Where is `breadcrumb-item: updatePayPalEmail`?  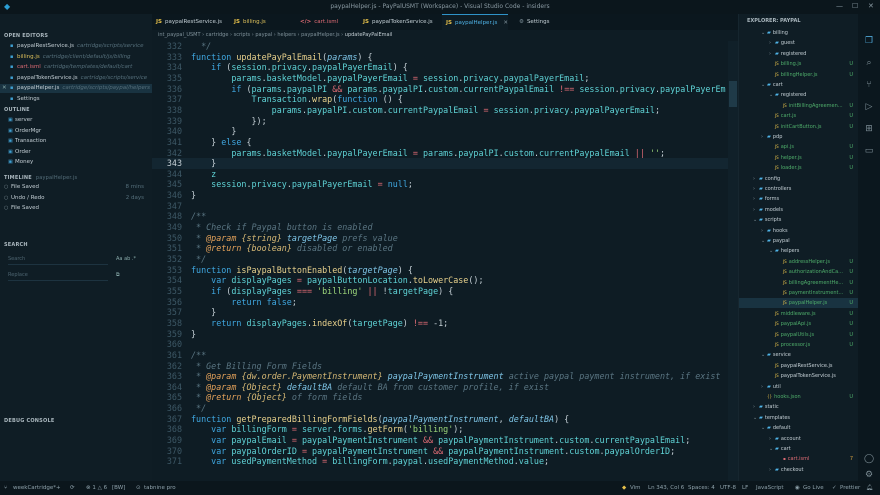 breadcrumb-item: updatePayPalEmail is located at coordinates (369, 35).